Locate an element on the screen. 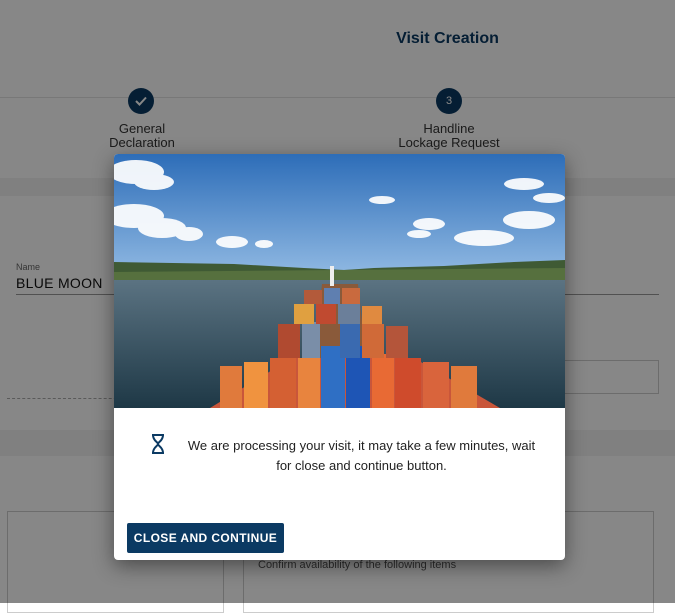 This screenshot has height=613, width=675. close-and-continue-button: CLOSE AND CONTINUE is located at coordinates (205, 538).